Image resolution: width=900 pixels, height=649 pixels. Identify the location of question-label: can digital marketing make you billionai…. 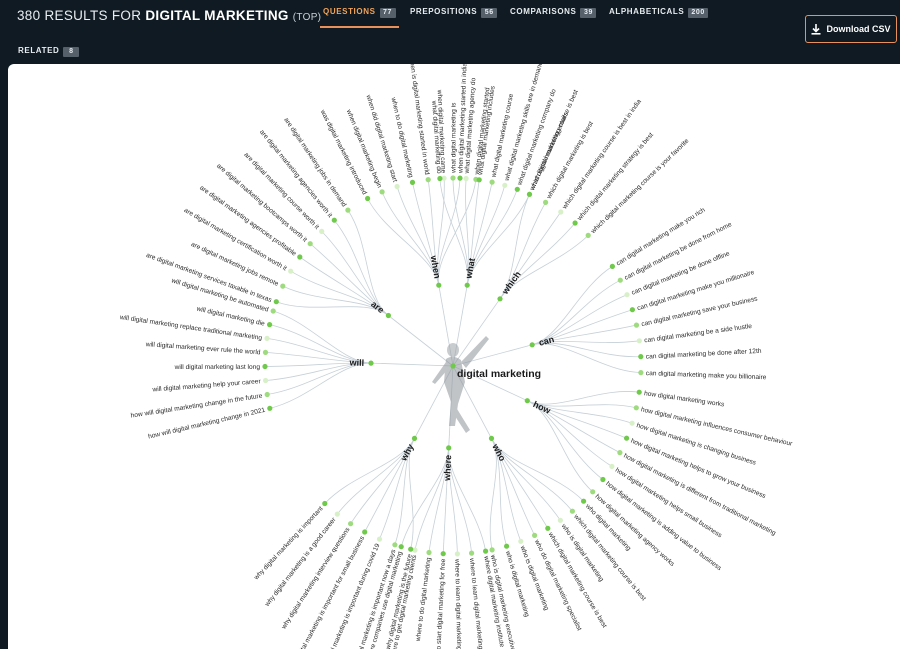
(706, 375).